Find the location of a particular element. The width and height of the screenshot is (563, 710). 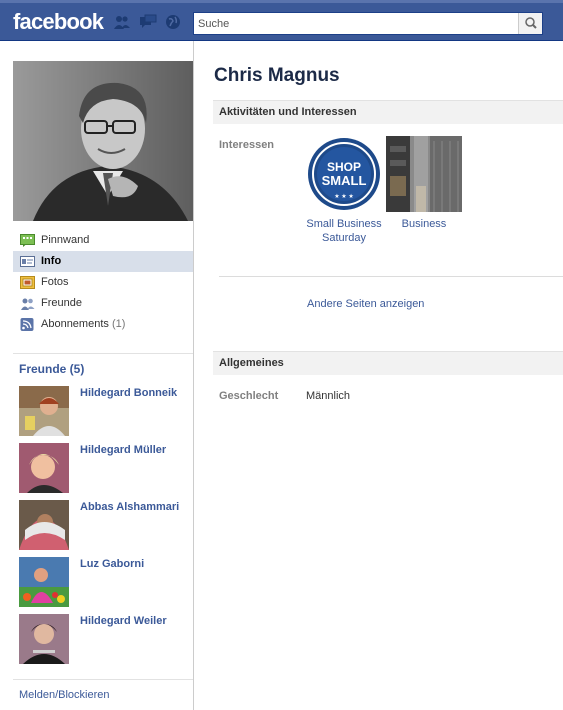

info-icon is located at coordinates (27, 261).